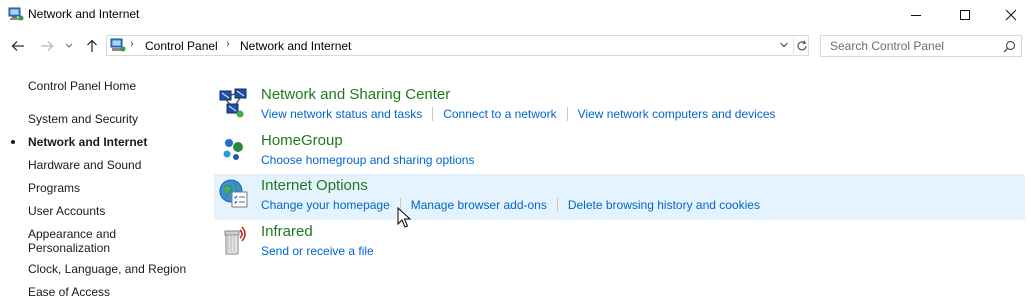  Describe the element at coordinates (234, 240) in the screenshot. I see `infrared-icon` at that location.